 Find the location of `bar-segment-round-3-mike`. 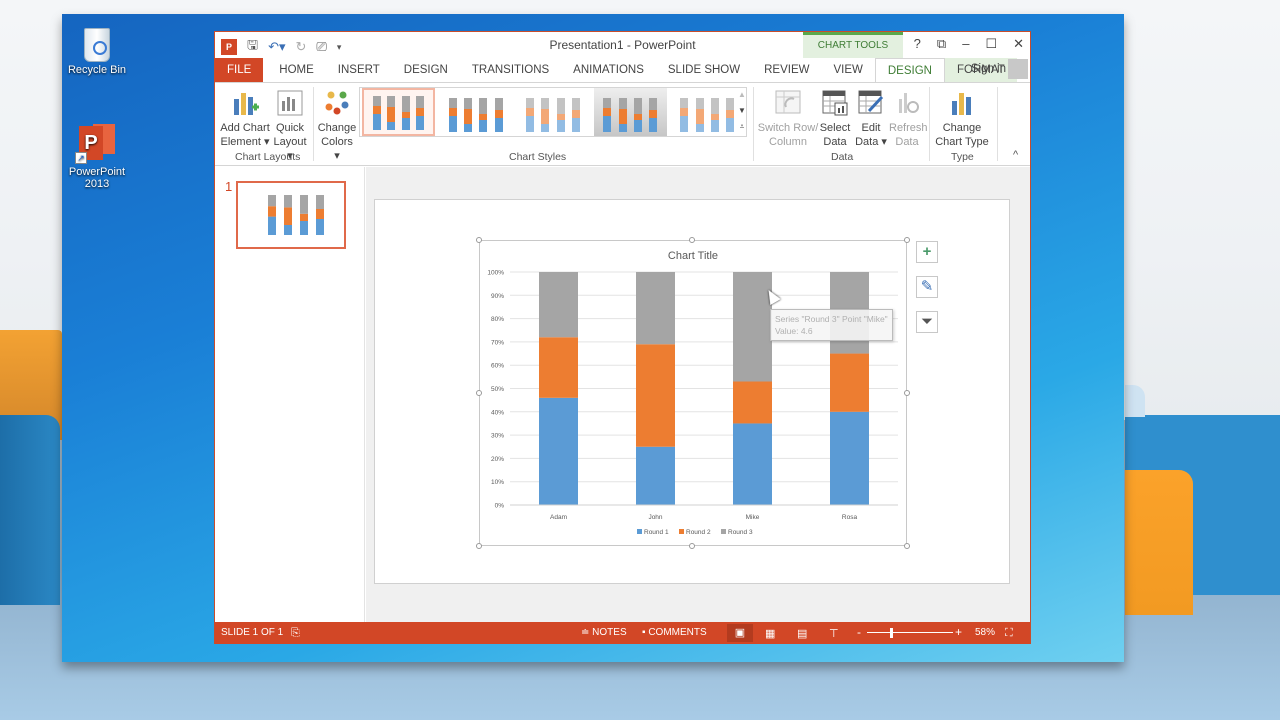

bar-segment-round-3-mike is located at coordinates (752, 327).